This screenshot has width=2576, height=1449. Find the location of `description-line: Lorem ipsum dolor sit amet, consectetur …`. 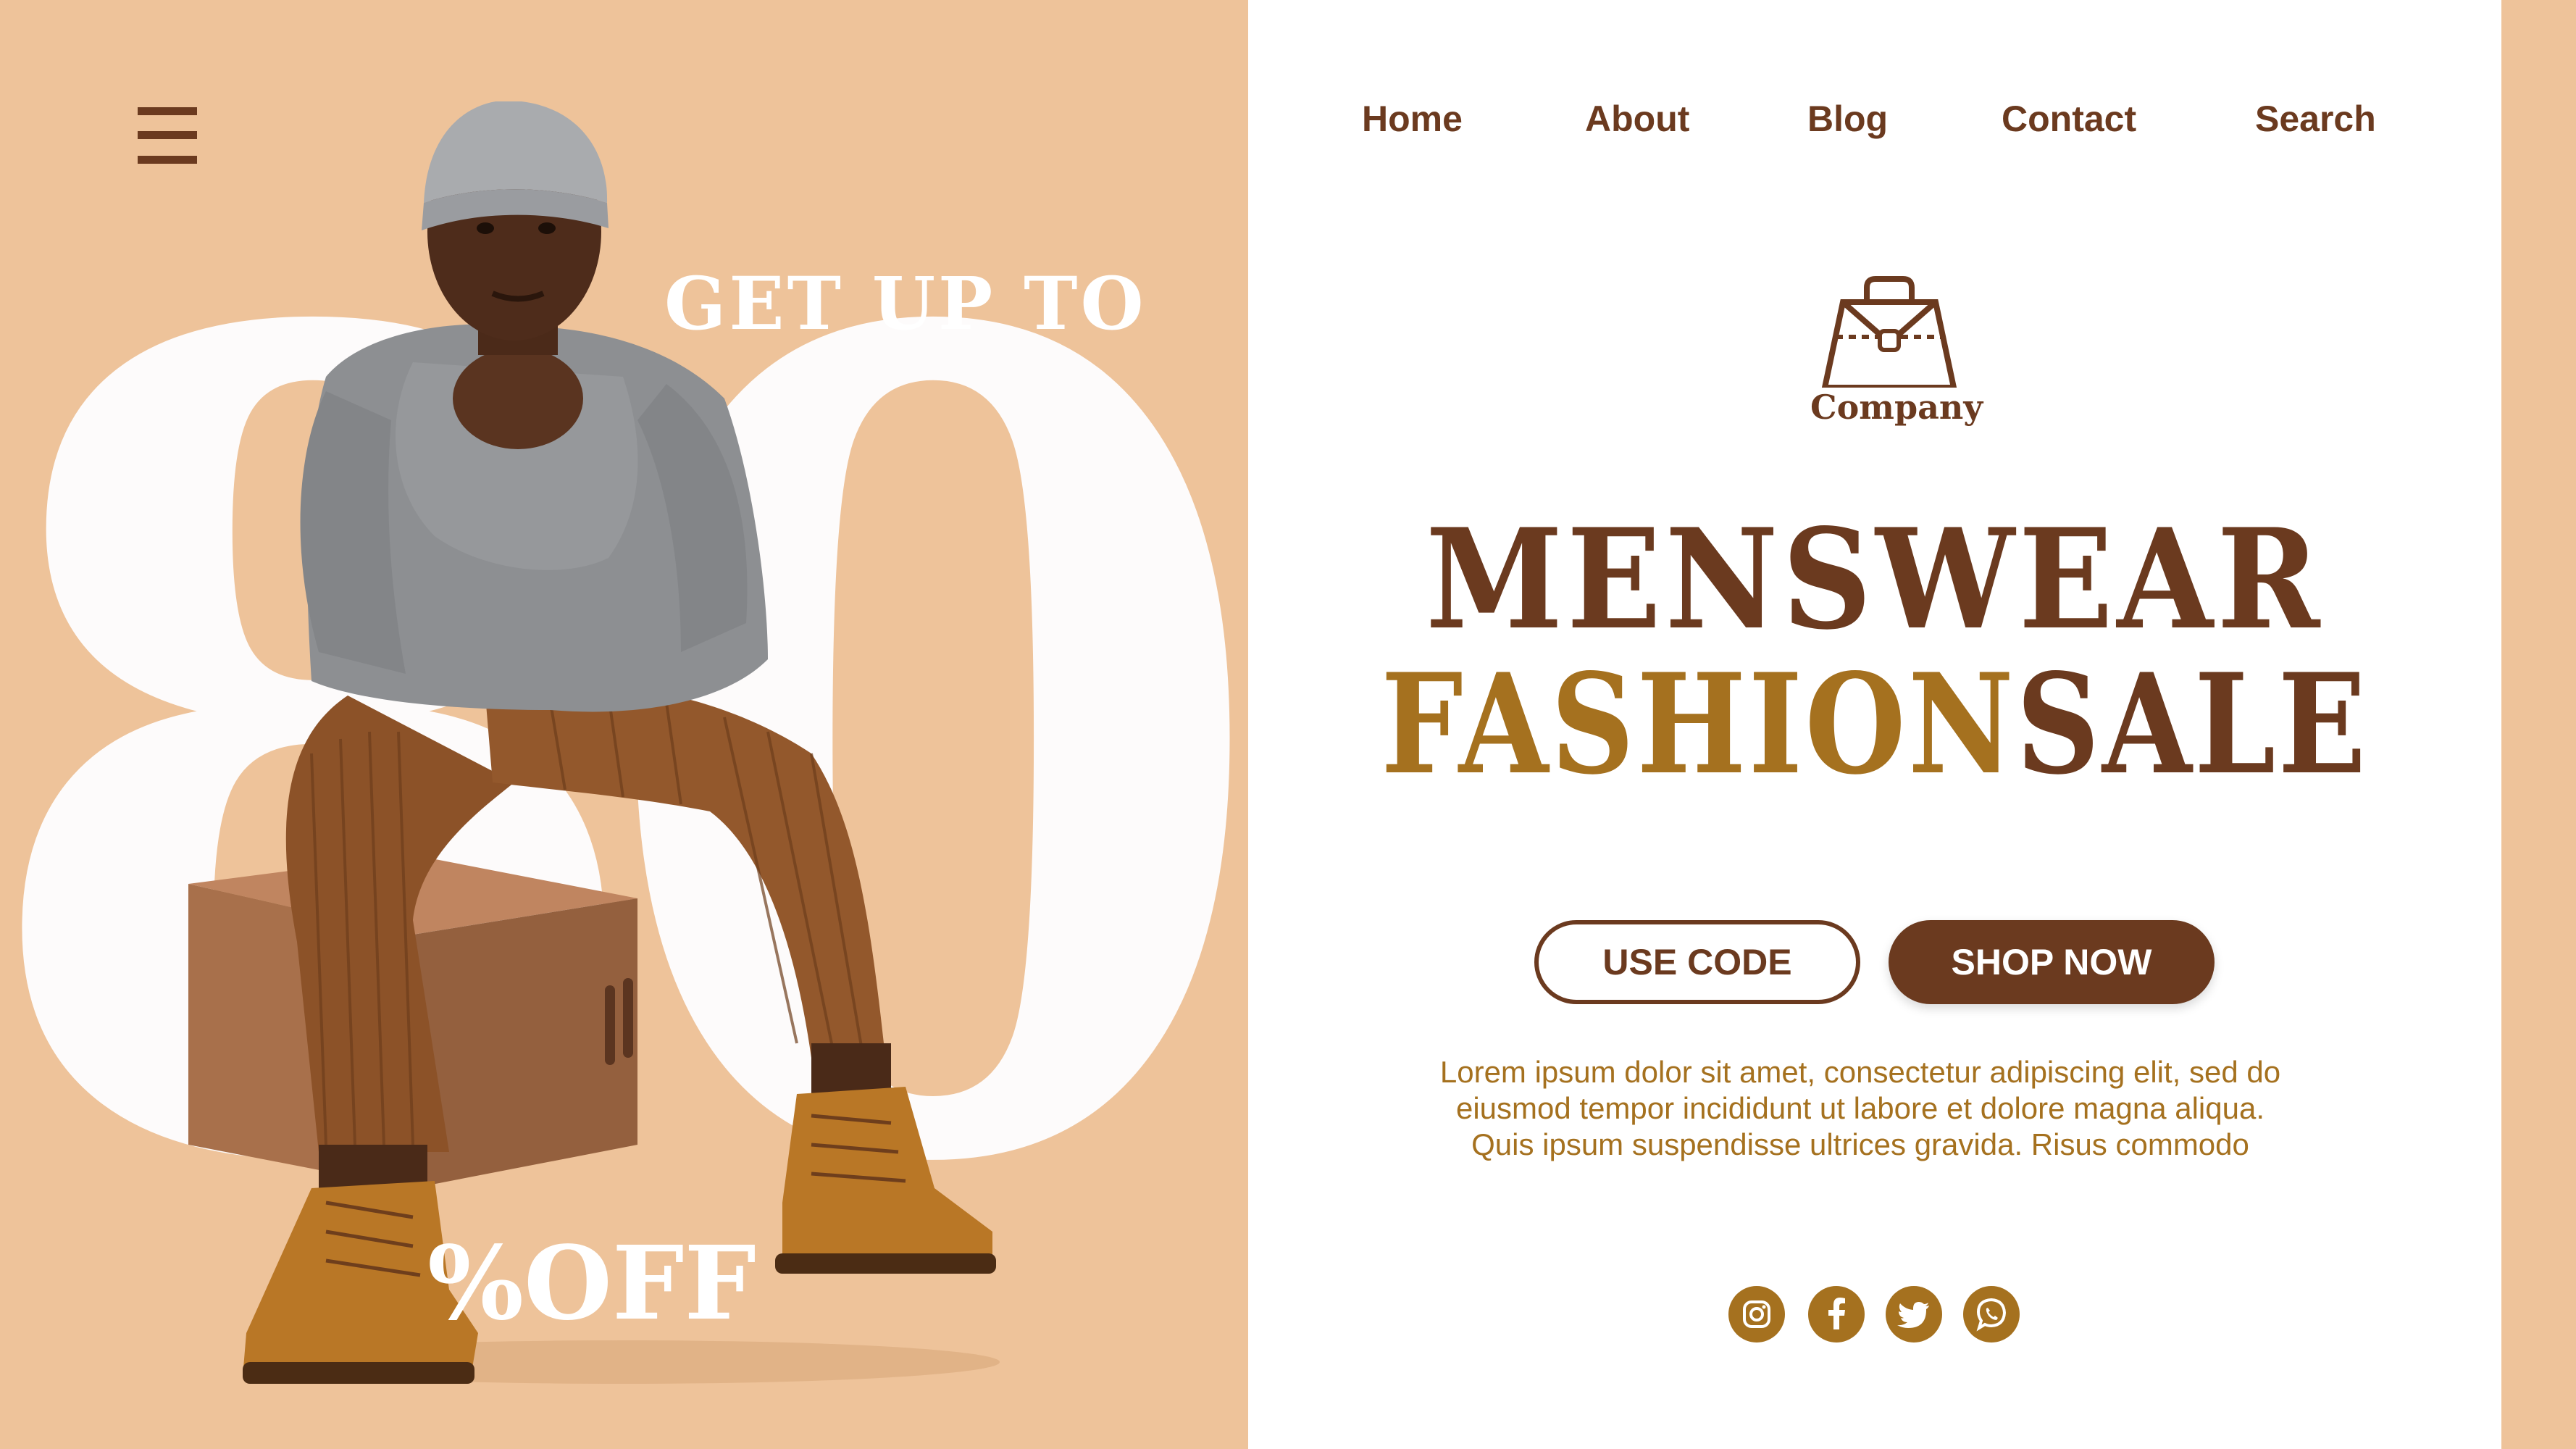

description-line: Lorem ipsum dolor sit amet, consectetur … is located at coordinates (1860, 1072).